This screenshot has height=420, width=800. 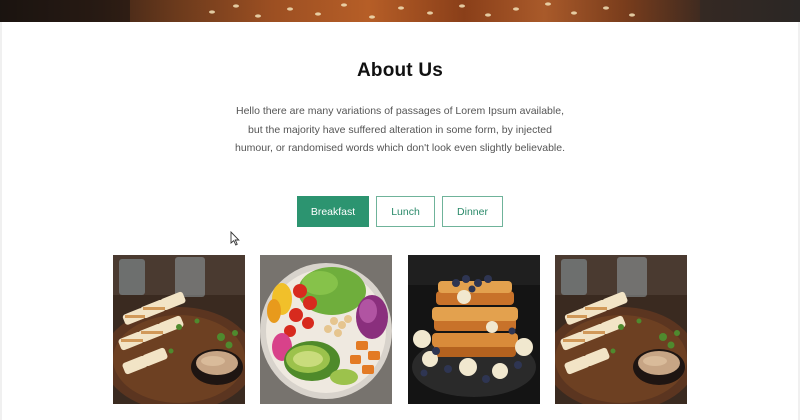 I want to click on french-toast-image, so click(x=474, y=329).